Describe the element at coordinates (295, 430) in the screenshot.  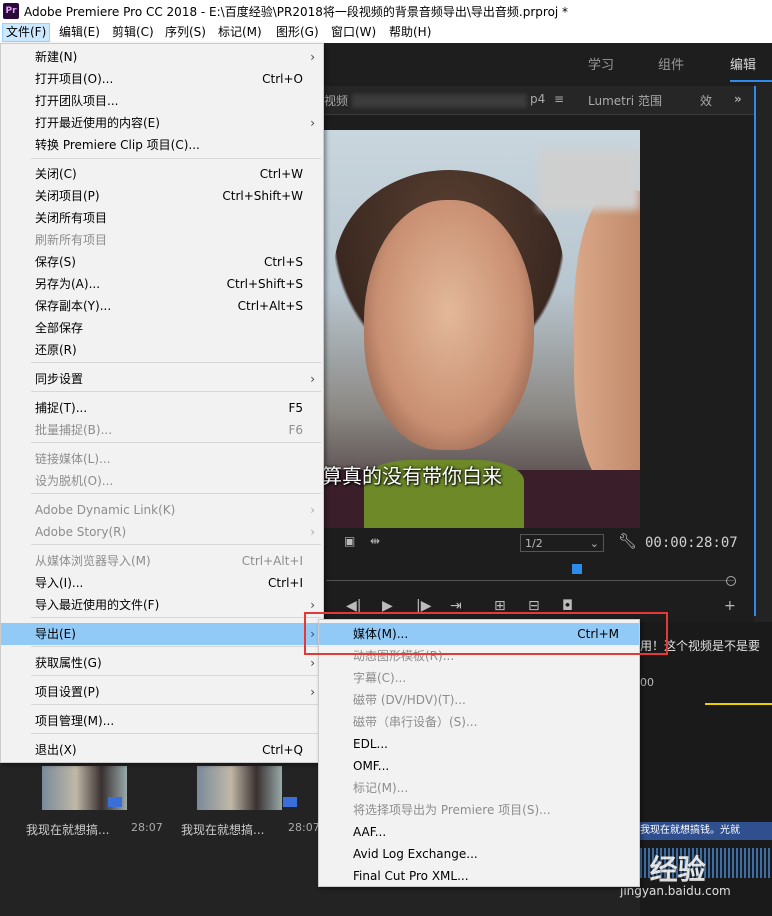
I see `menu-item-shortcut: F6` at that location.